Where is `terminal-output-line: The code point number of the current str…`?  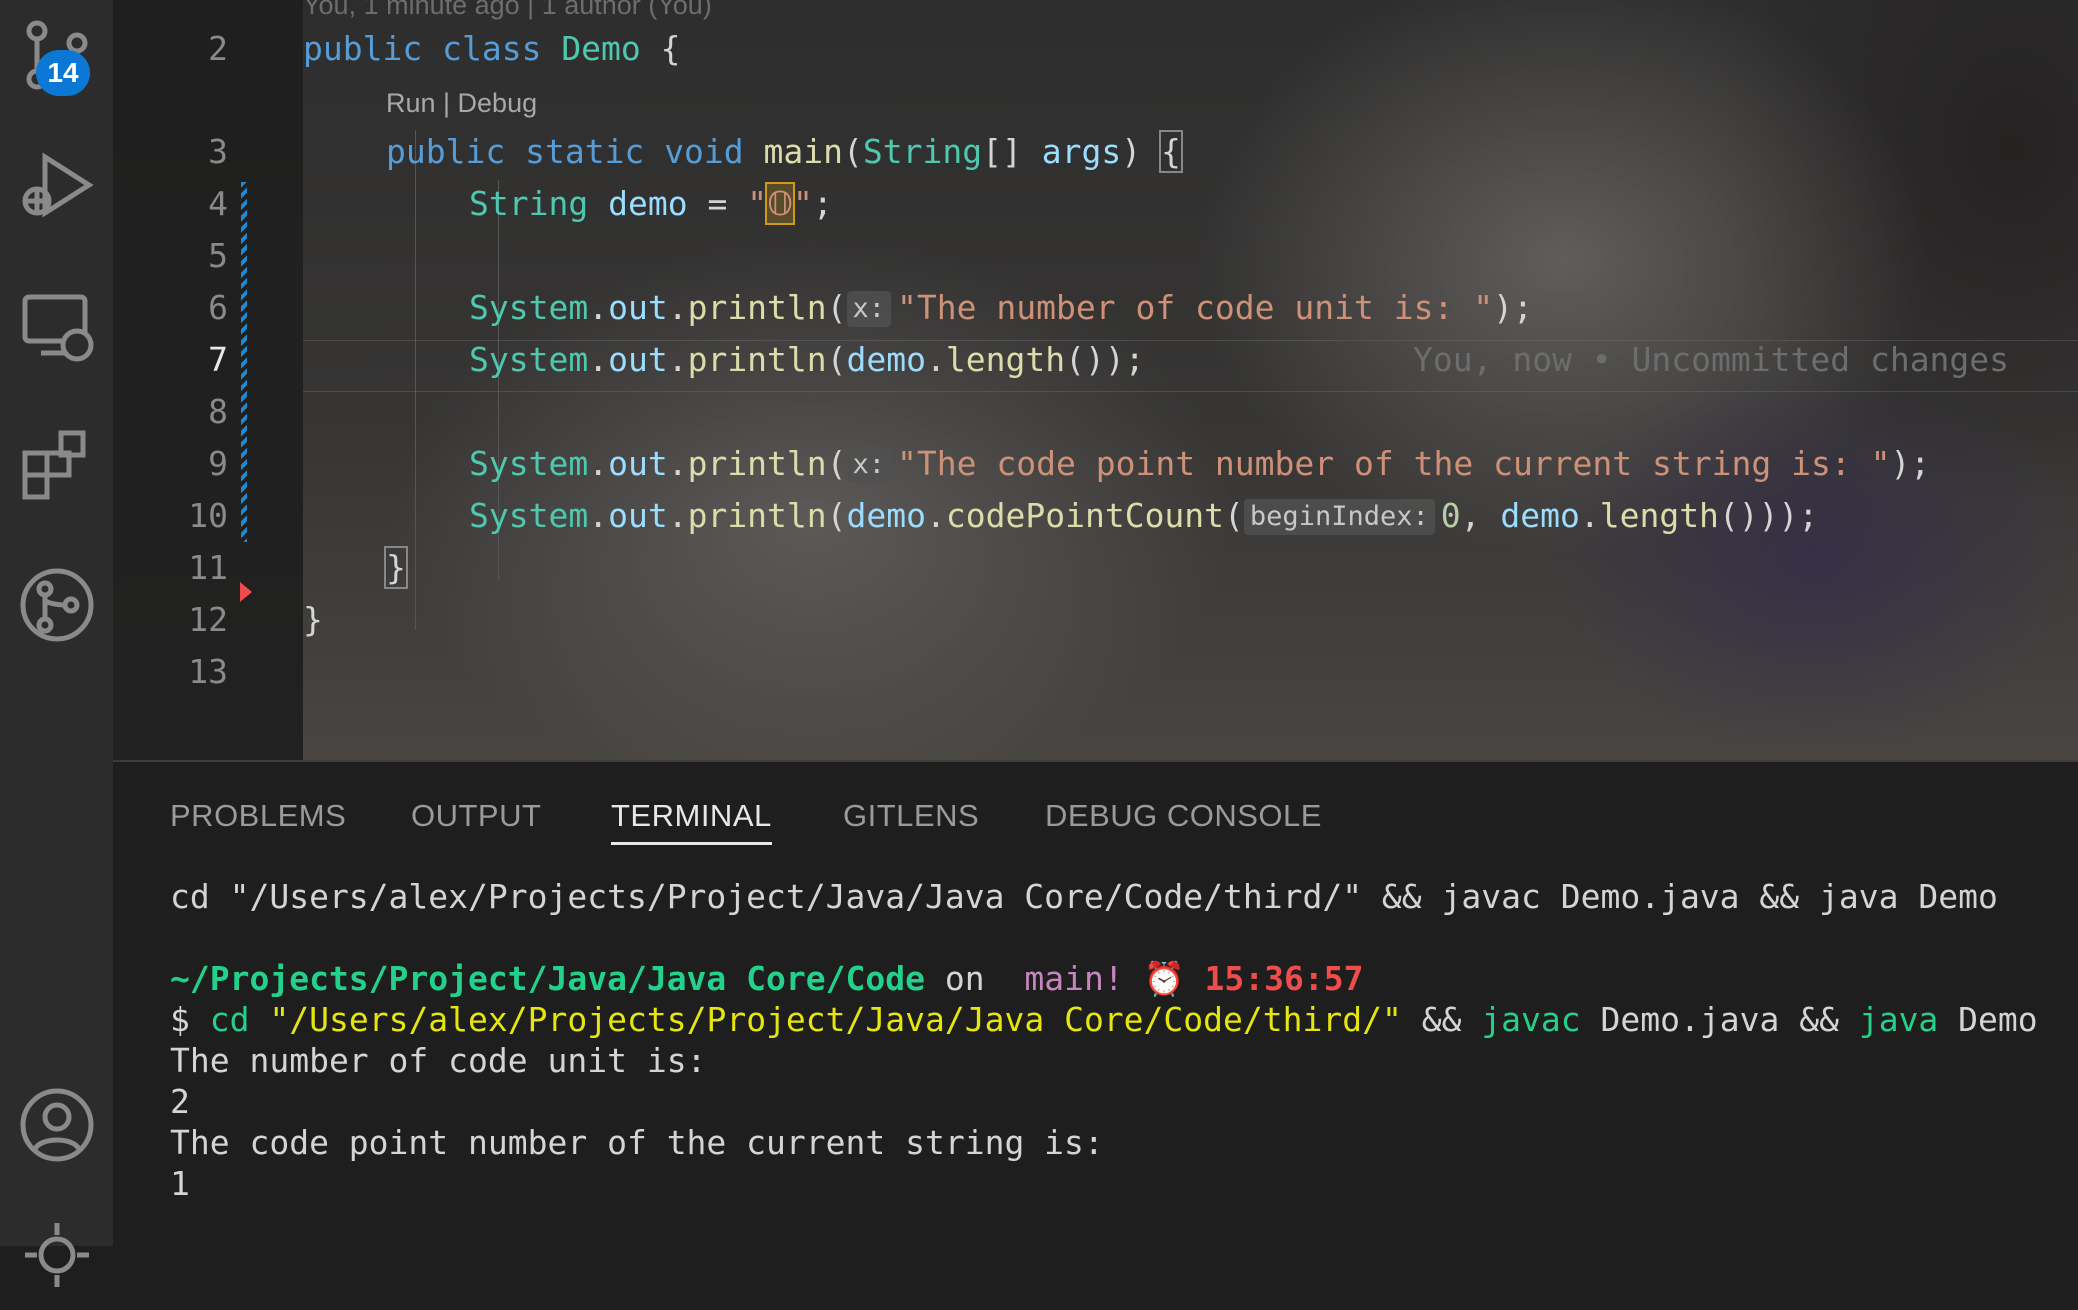 terminal-output-line: The code point number of the current str… is located at coordinates (637, 1142).